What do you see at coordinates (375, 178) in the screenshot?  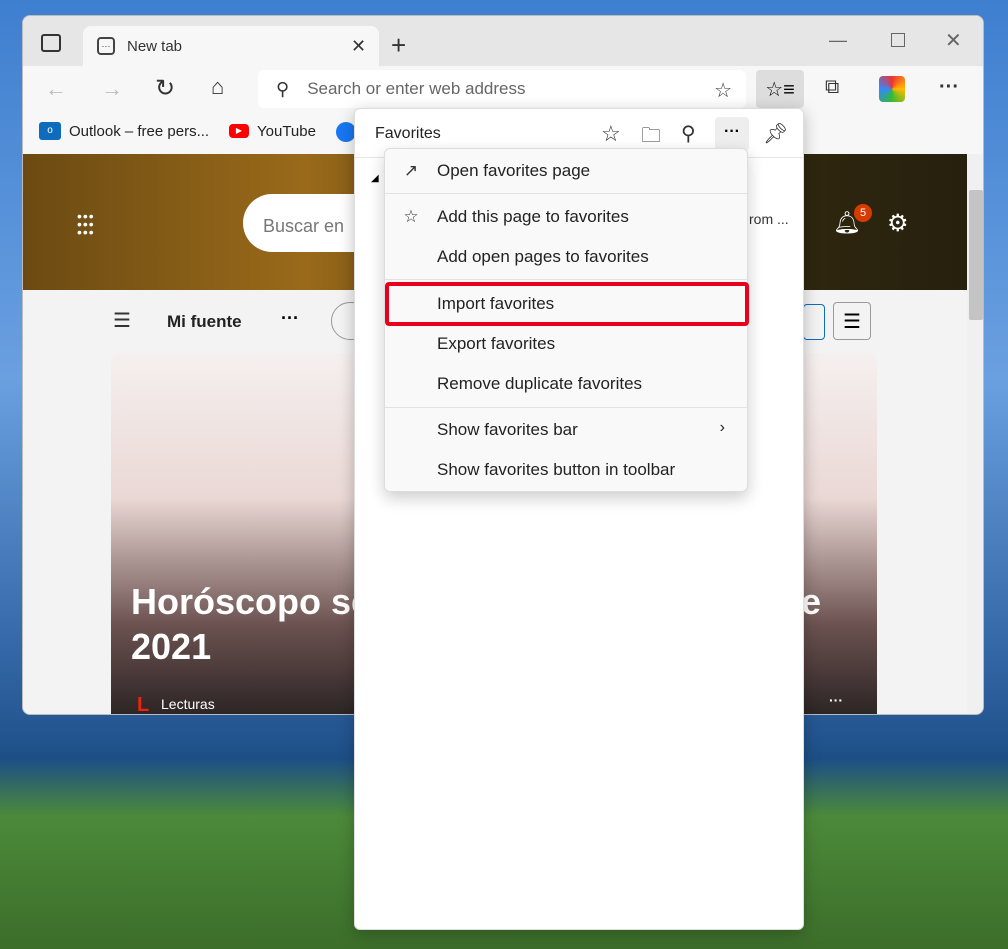 I see `expand-arrow-icon: ◢` at bounding box center [375, 178].